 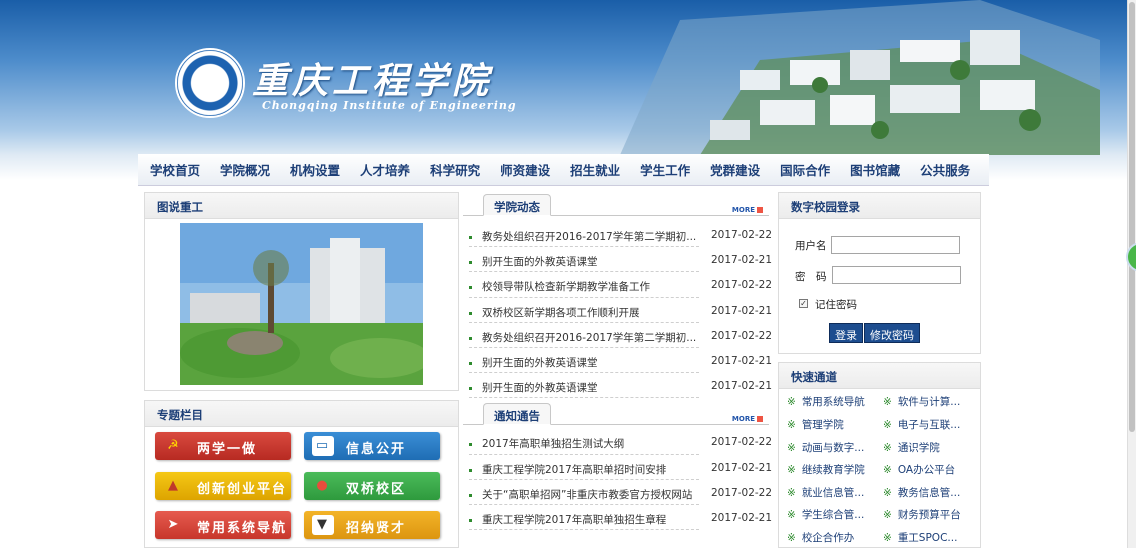 What do you see at coordinates (595, 169) in the screenshot?
I see `nav-item-admission: 招生就业` at bounding box center [595, 169].